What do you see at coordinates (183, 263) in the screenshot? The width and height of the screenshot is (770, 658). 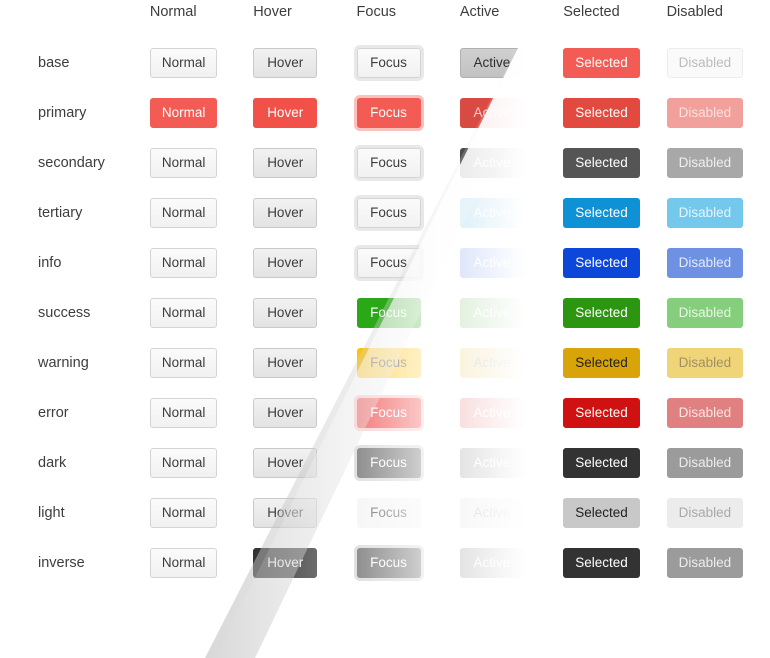 I see `button-info-normal: Normal` at bounding box center [183, 263].